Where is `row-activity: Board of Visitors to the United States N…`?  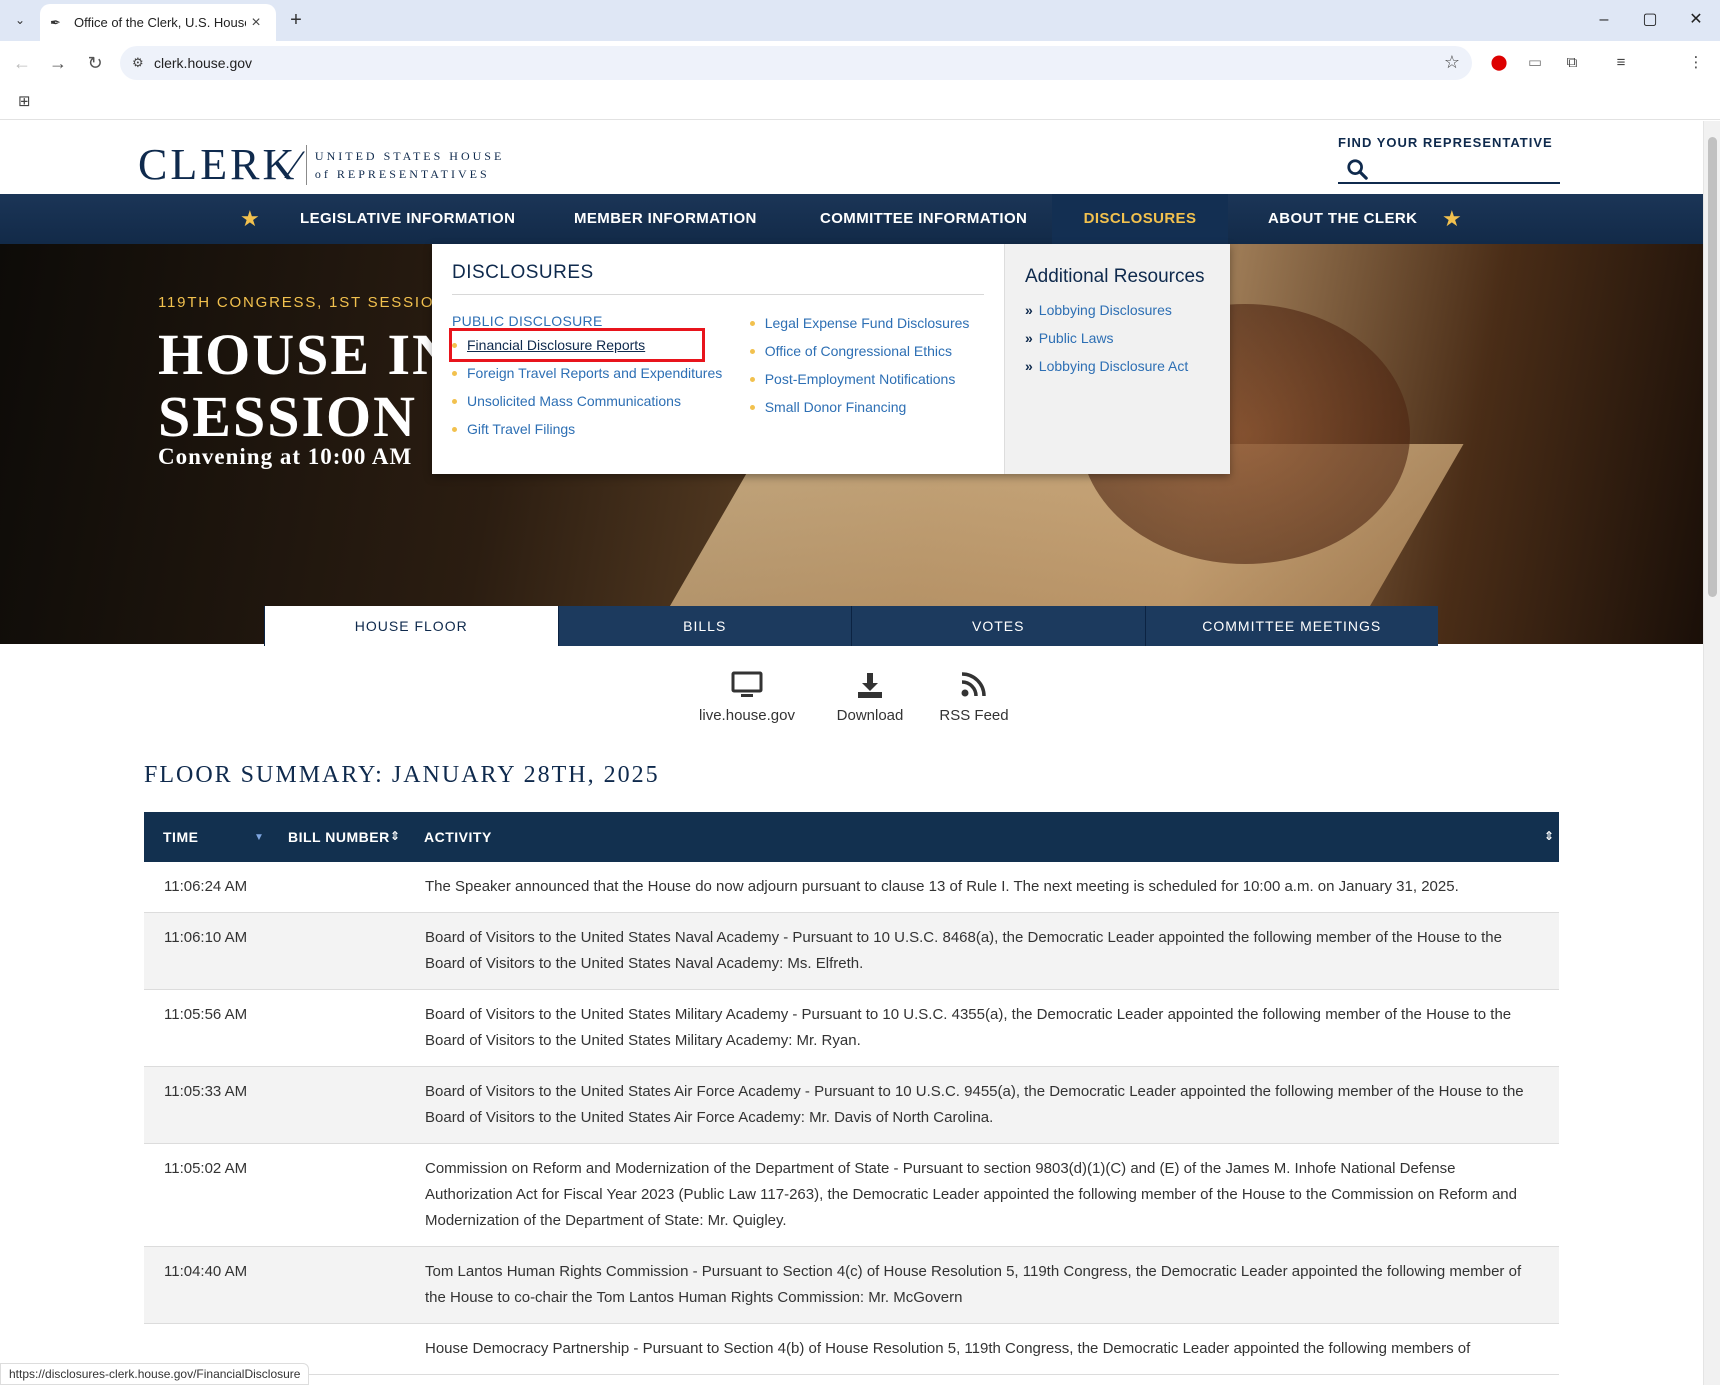
row-activity: Board of Visitors to the United States N… is located at coordinates (963, 950).